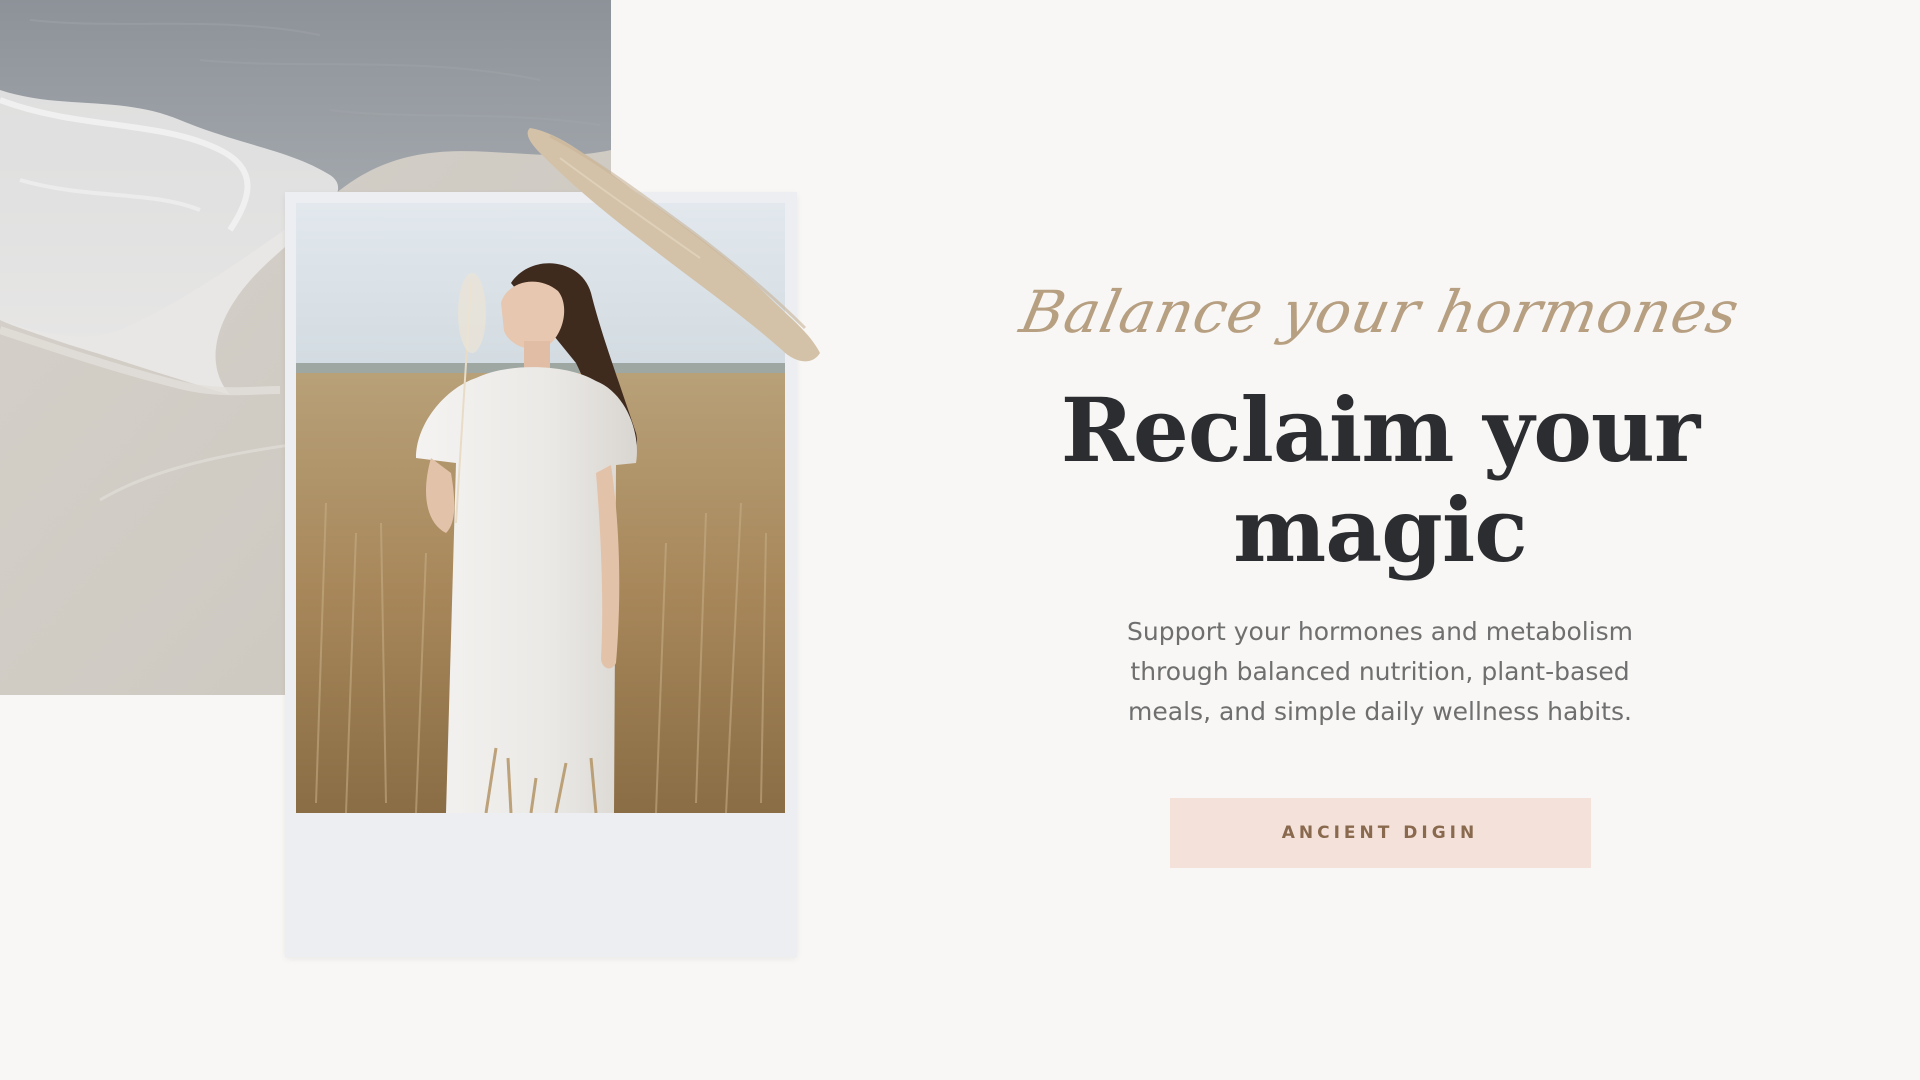  What do you see at coordinates (1380, 312) in the screenshot?
I see `script-subtitle: Balance your hormones` at bounding box center [1380, 312].